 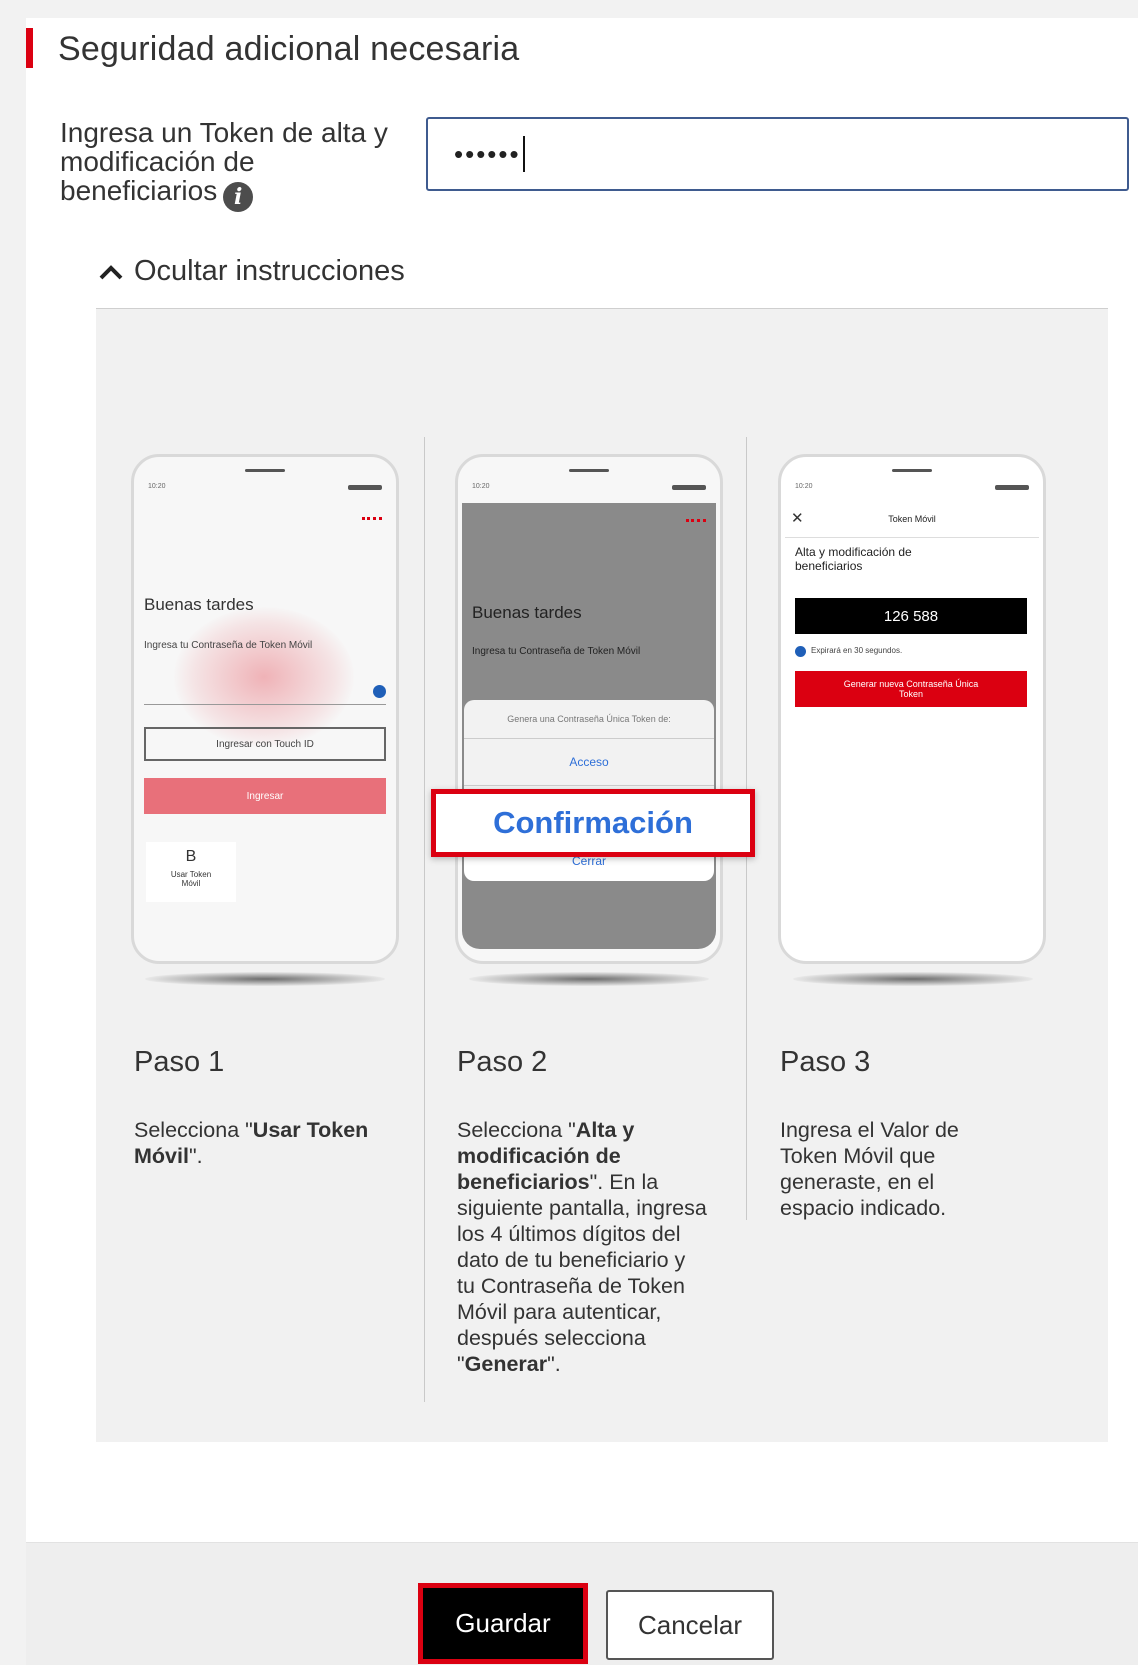 What do you see at coordinates (251, 1143) in the screenshot?
I see `step1-description: Selecciona "Usar Token Móvil".` at bounding box center [251, 1143].